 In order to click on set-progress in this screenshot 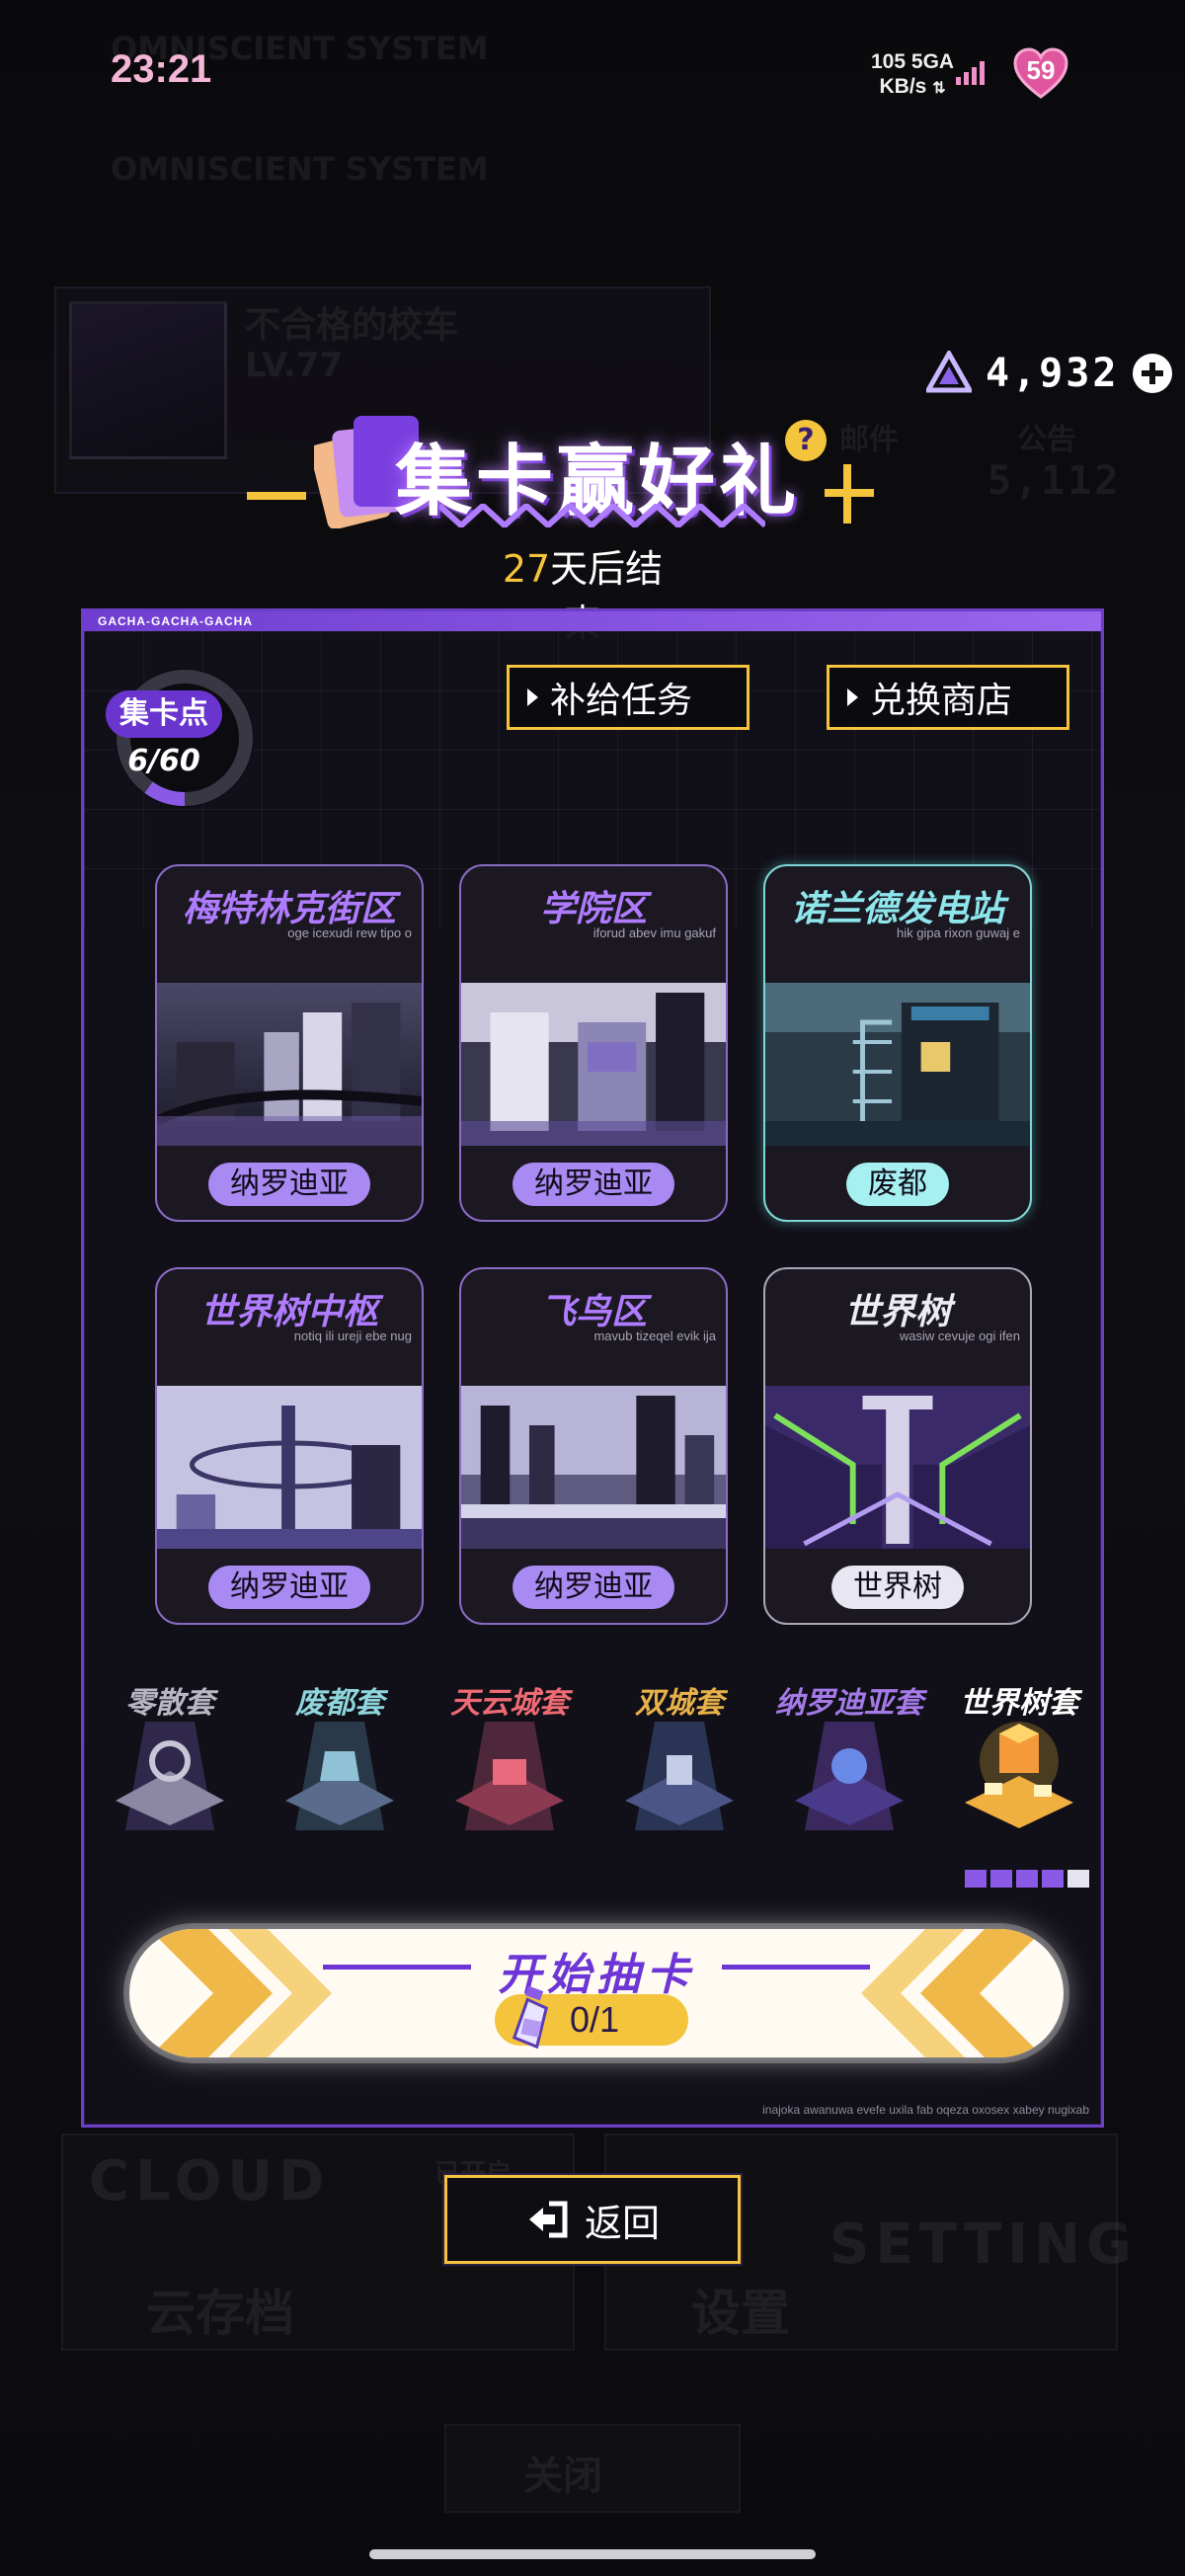, I will do `click(1027, 1879)`.